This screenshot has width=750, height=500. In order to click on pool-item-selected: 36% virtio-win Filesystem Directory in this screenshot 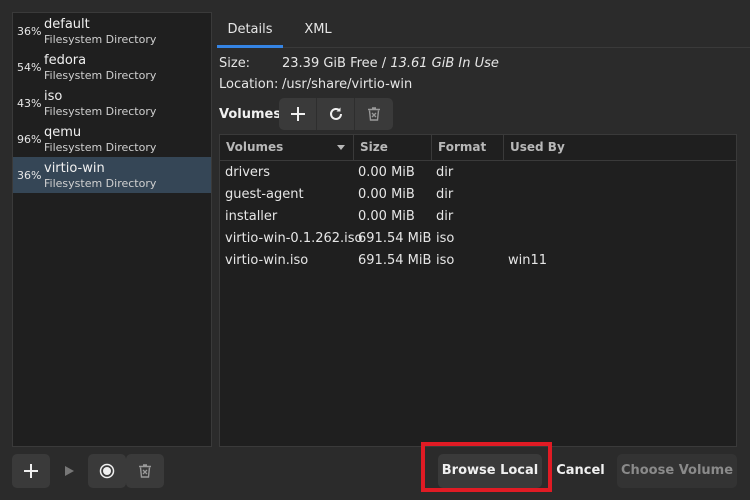, I will do `click(112, 175)`.